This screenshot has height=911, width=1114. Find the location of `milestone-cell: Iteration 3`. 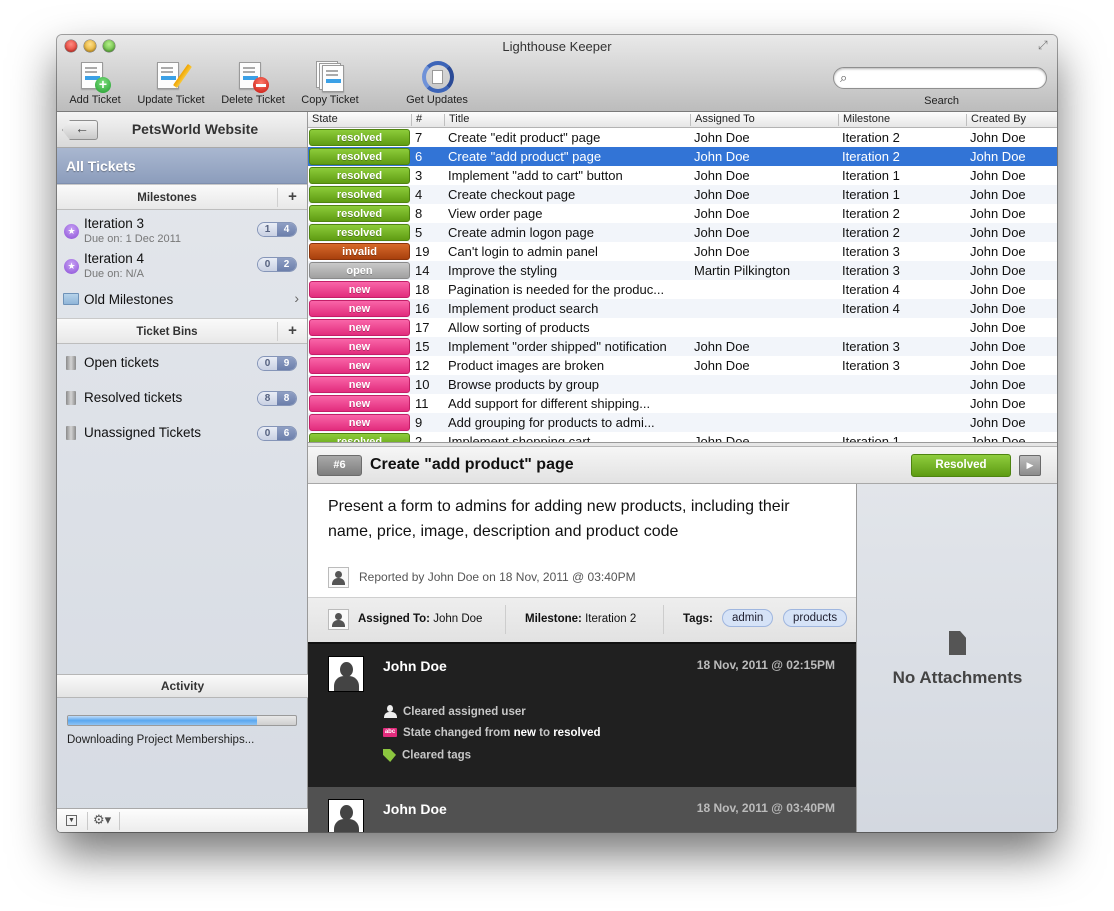

milestone-cell: Iteration 3 is located at coordinates (871, 251).